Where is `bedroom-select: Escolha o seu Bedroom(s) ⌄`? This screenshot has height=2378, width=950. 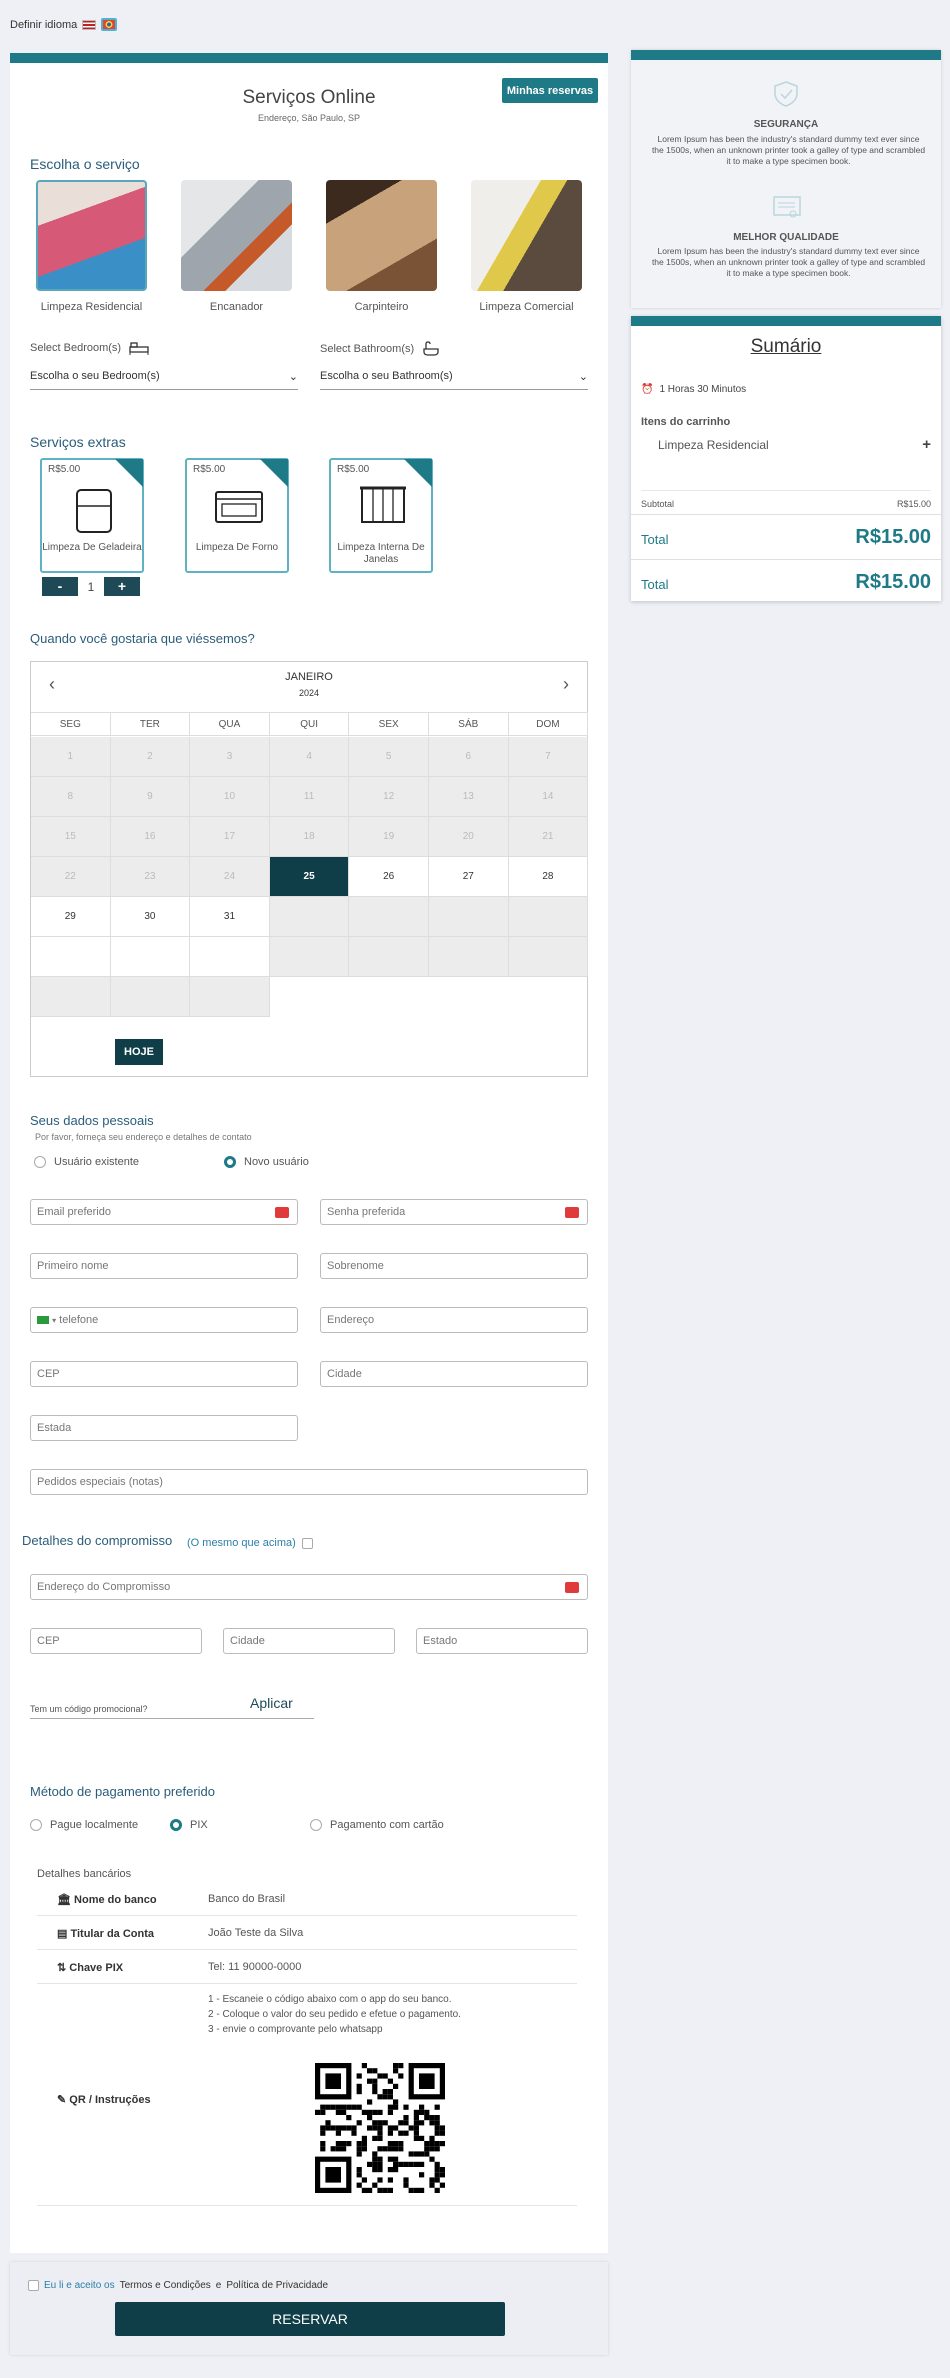
bedroom-select: Escolha o seu Bedroom(s) ⌄ is located at coordinates (164, 380).